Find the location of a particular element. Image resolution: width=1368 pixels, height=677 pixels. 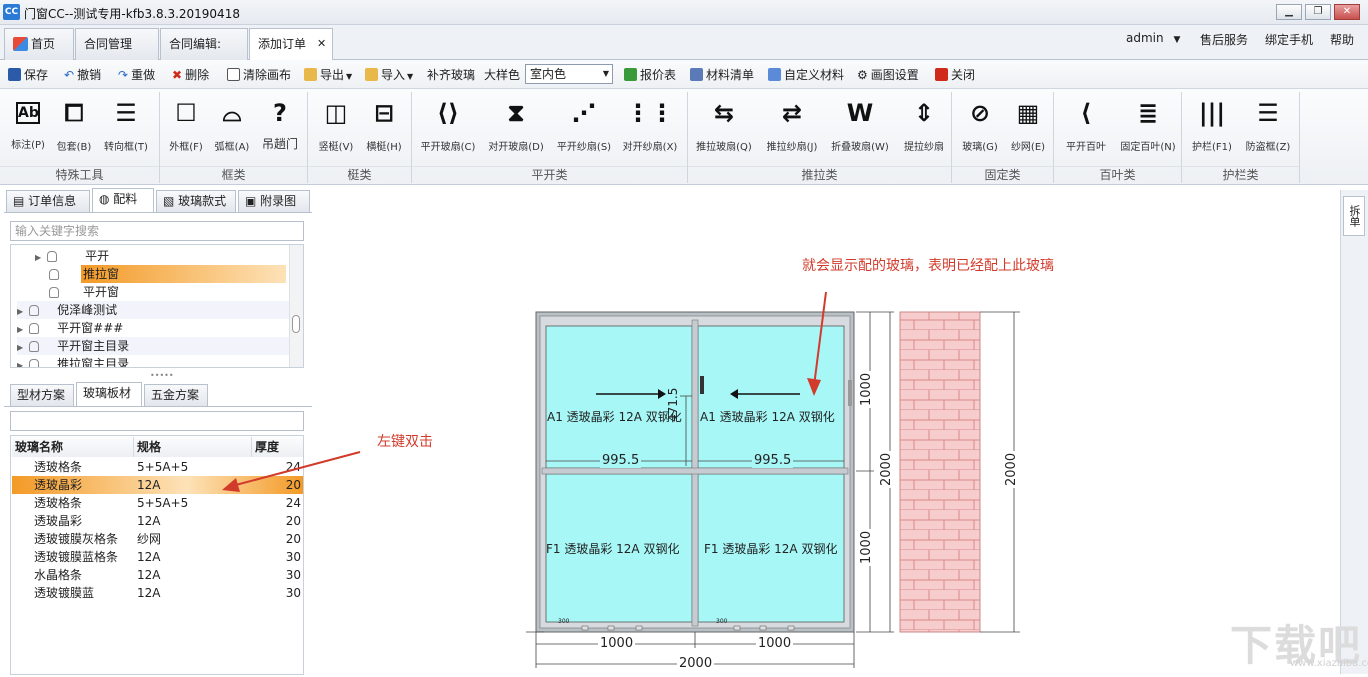

cell-thickness: 24 is located at coordinates (293, 503).